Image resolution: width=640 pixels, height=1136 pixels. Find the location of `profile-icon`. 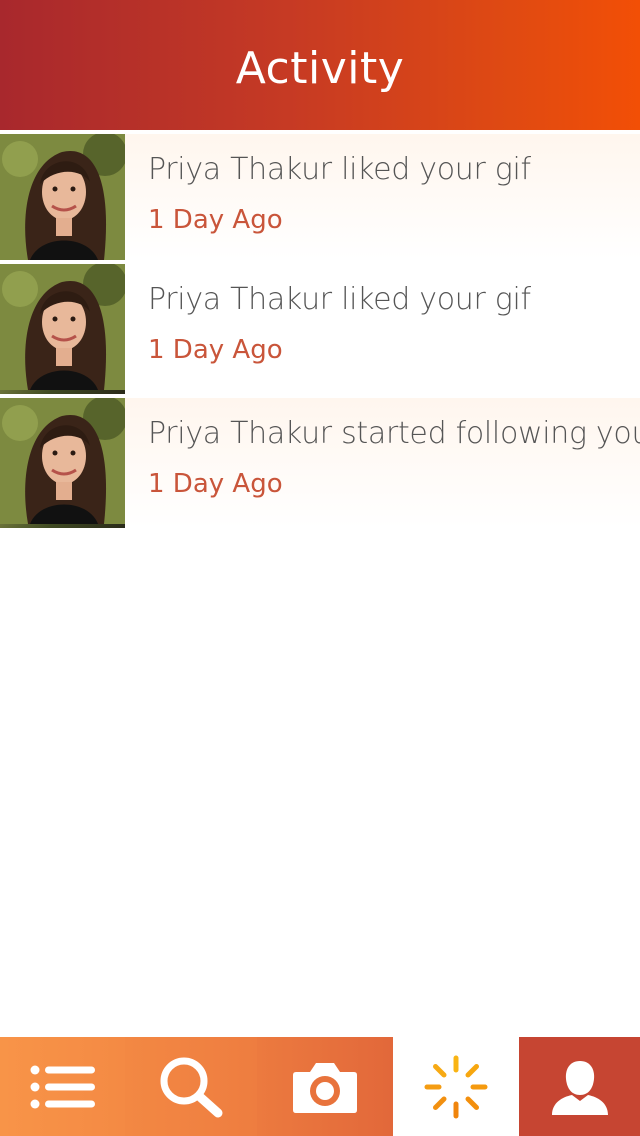

profile-icon is located at coordinates (579, 1087).